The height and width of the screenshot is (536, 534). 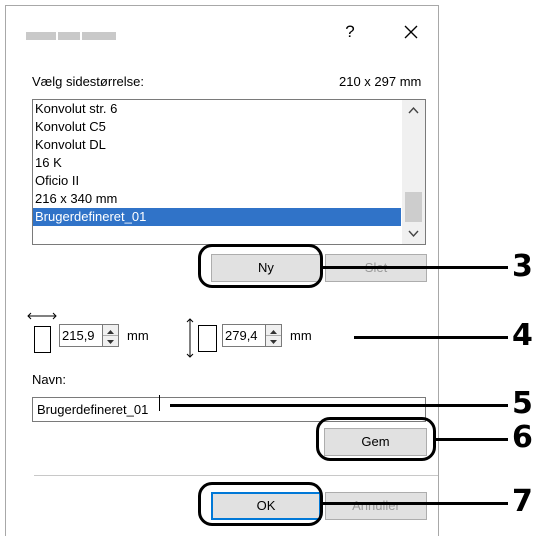 I want to click on width-spin-buttons, so click(x=110, y=335).